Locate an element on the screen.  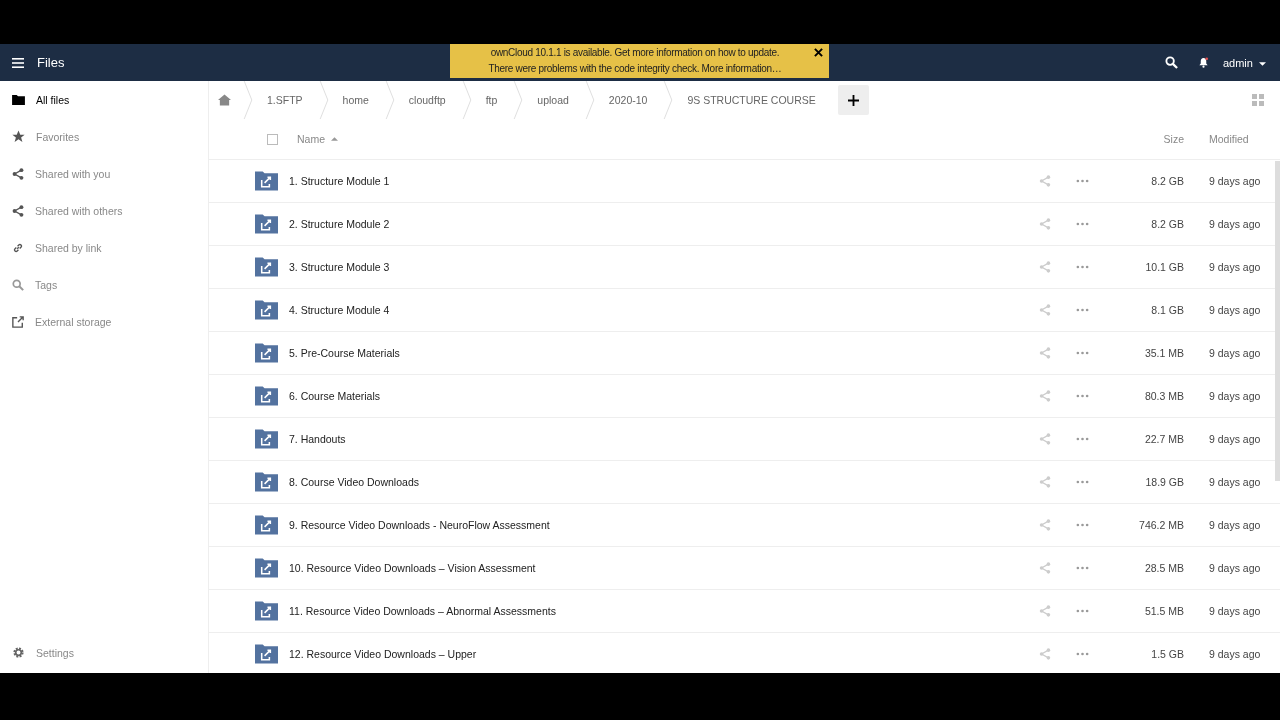
select-all-checkbox is located at coordinates (272, 139).